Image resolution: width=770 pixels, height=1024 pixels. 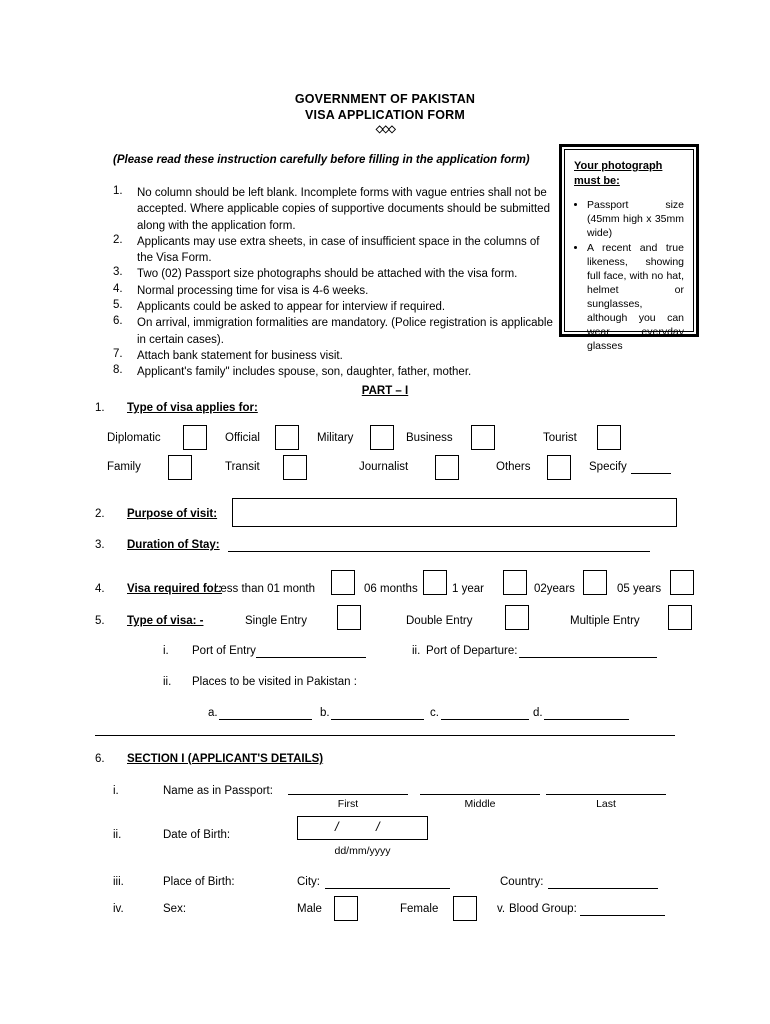 What do you see at coordinates (192, 408) in the screenshot?
I see `q1-label: Type of visa applies for:` at bounding box center [192, 408].